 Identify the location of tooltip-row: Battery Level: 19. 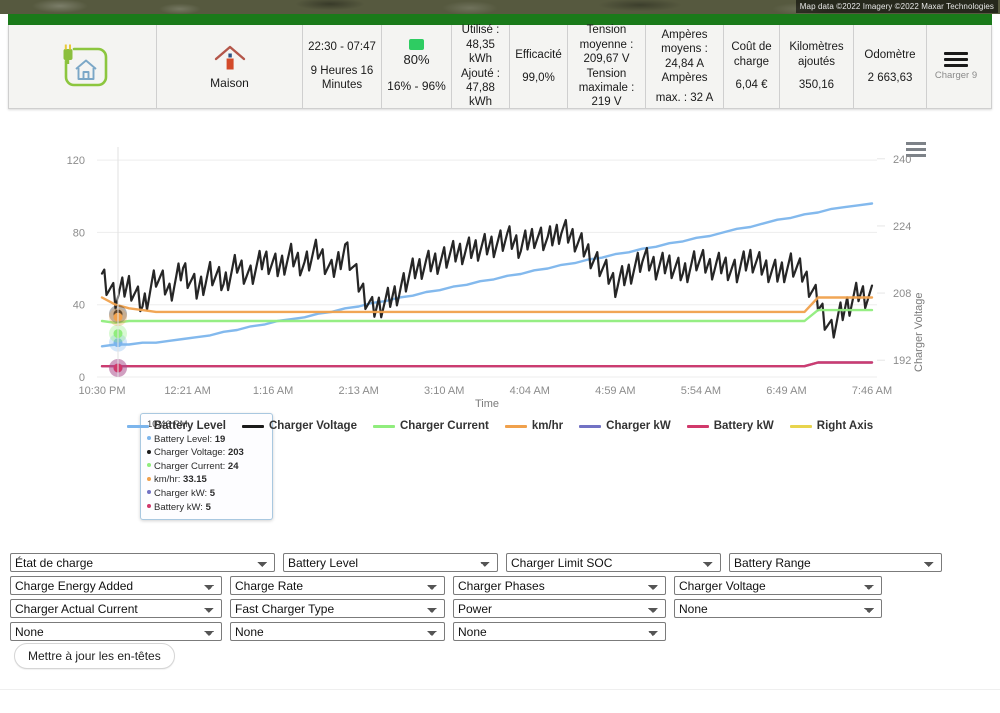
(207, 440).